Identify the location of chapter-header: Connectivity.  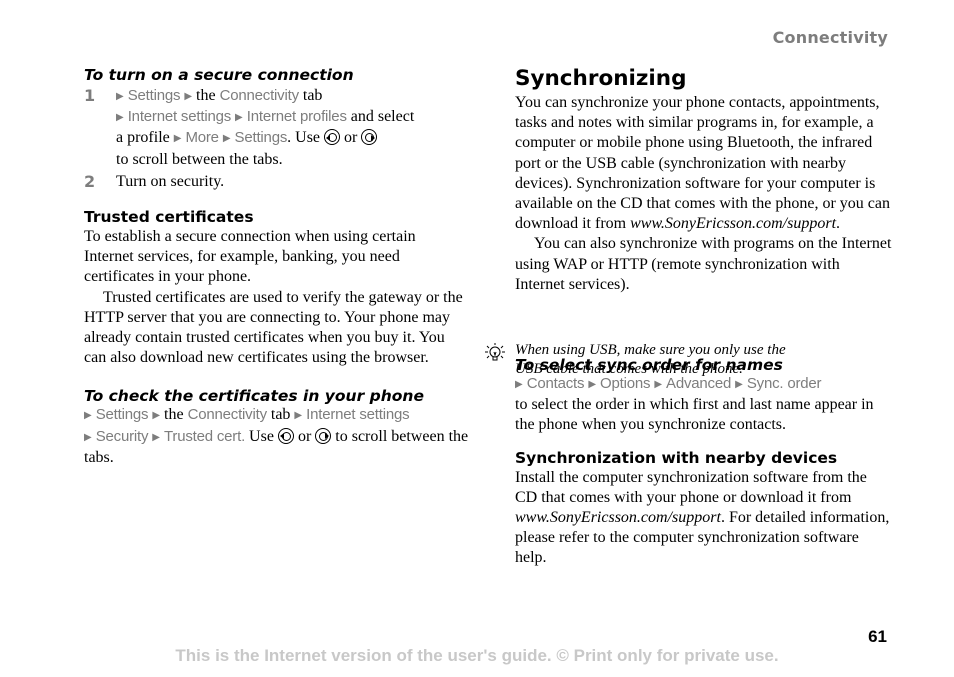
(830, 37).